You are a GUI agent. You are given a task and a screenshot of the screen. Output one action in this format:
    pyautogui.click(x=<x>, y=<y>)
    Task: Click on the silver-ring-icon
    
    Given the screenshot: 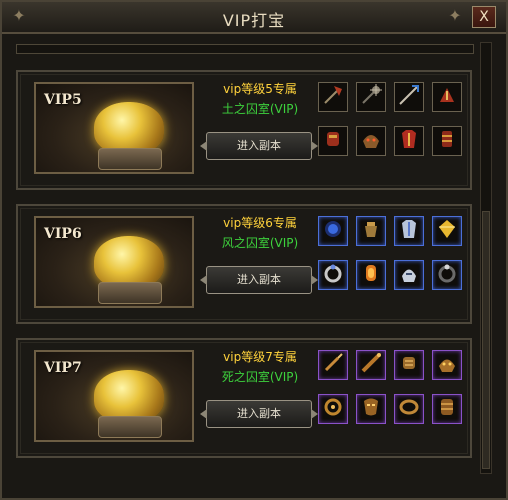 What is the action you would take?
    pyautogui.click(x=333, y=275)
    